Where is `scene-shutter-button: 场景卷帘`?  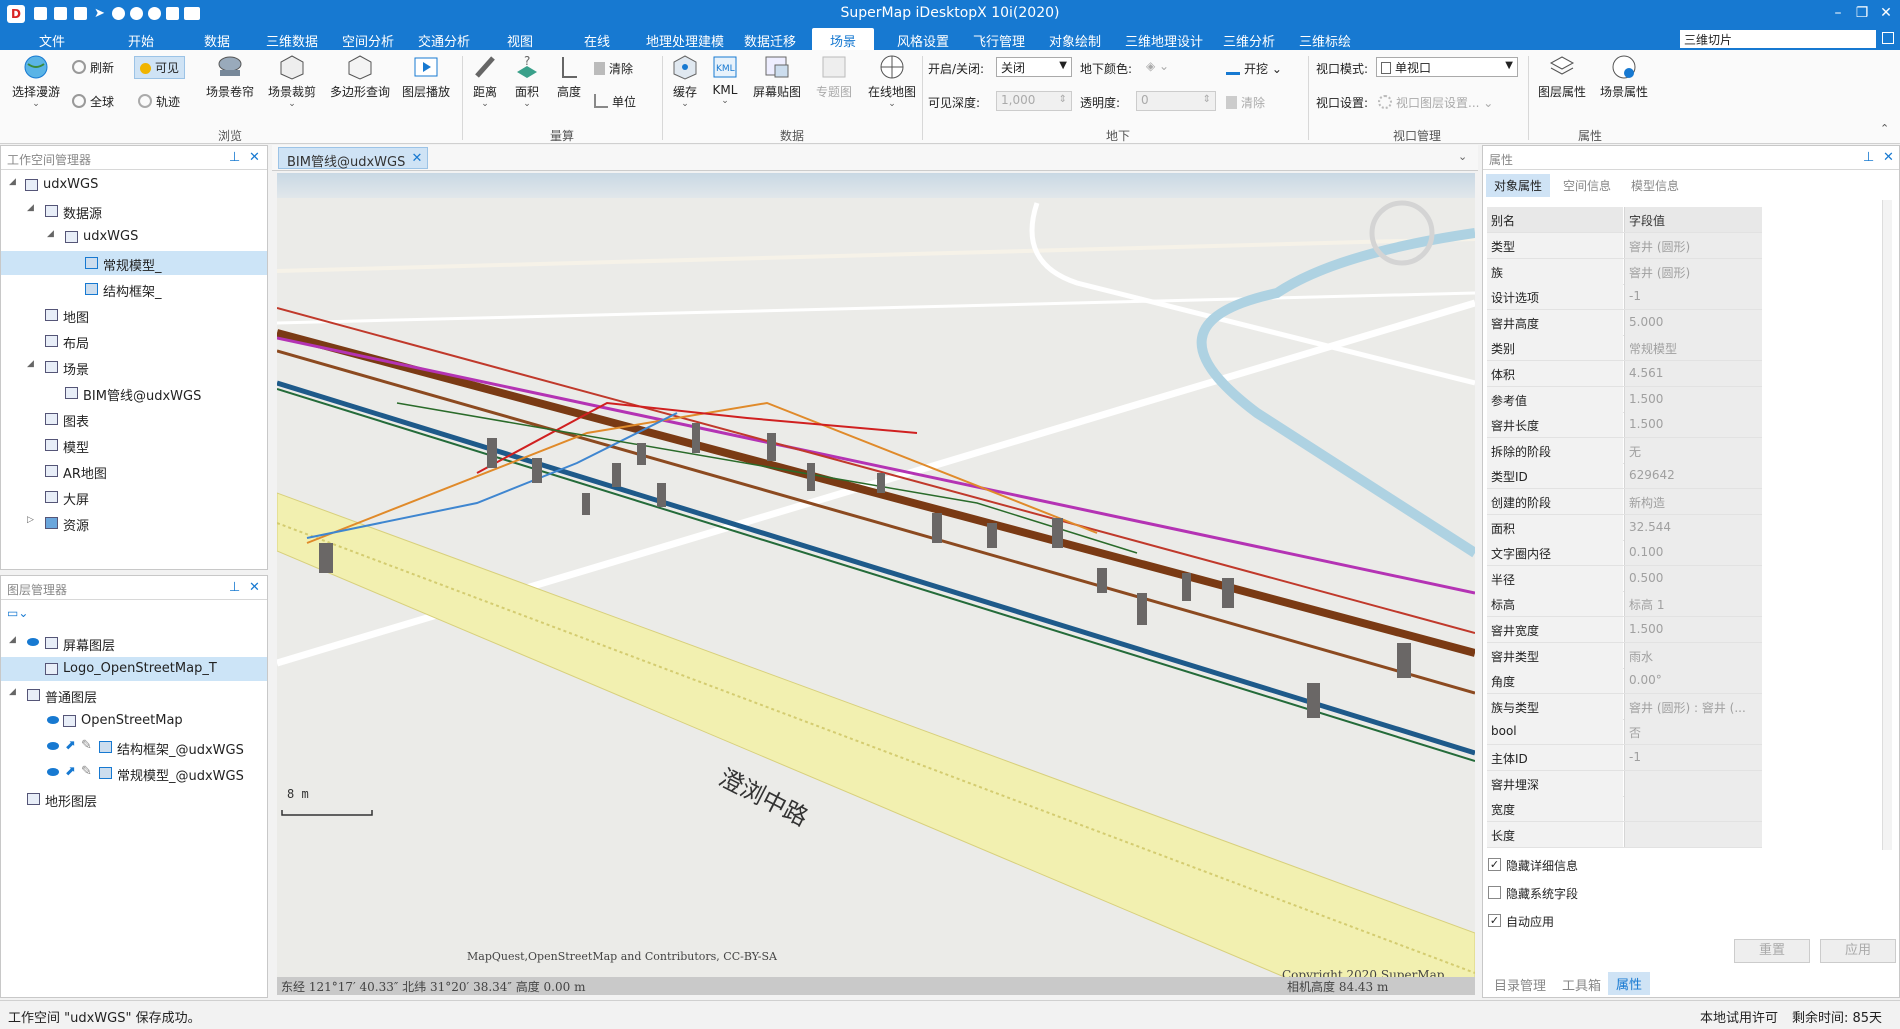 scene-shutter-button: 场景卷帘 is located at coordinates (230, 77).